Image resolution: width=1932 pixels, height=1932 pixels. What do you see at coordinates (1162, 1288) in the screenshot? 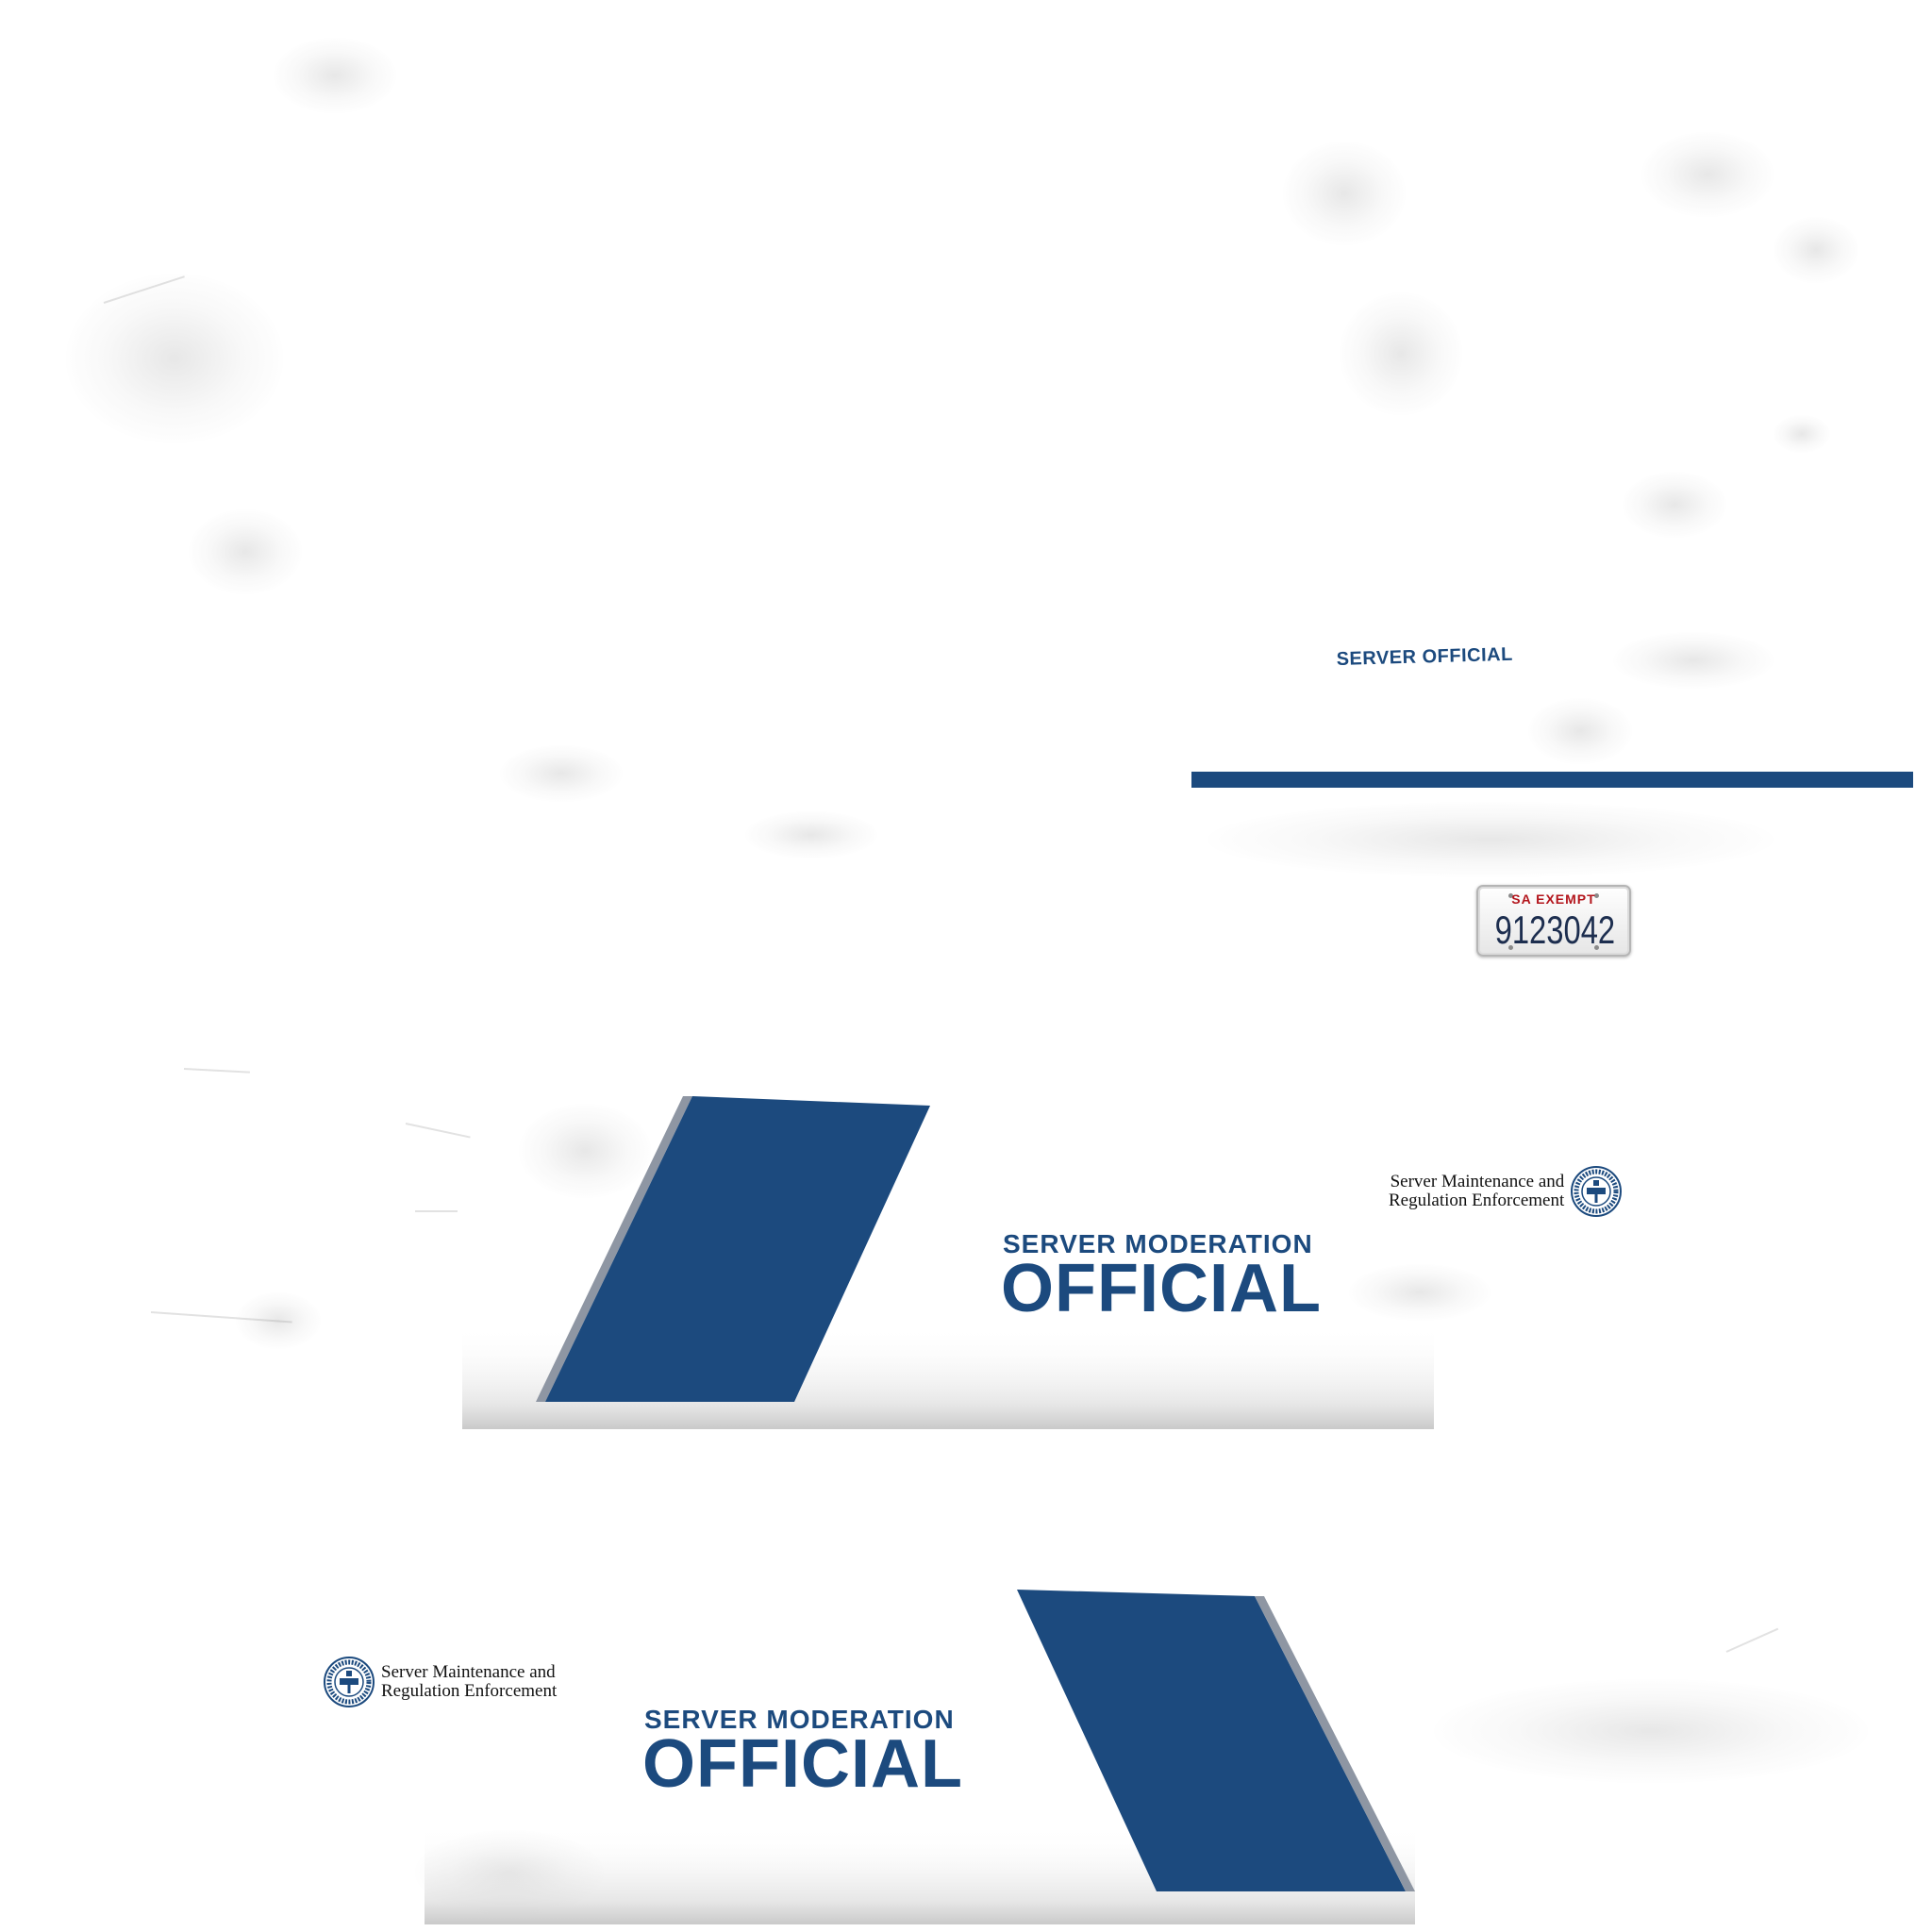
I see `upper-title-big: OFFICIAL` at bounding box center [1162, 1288].